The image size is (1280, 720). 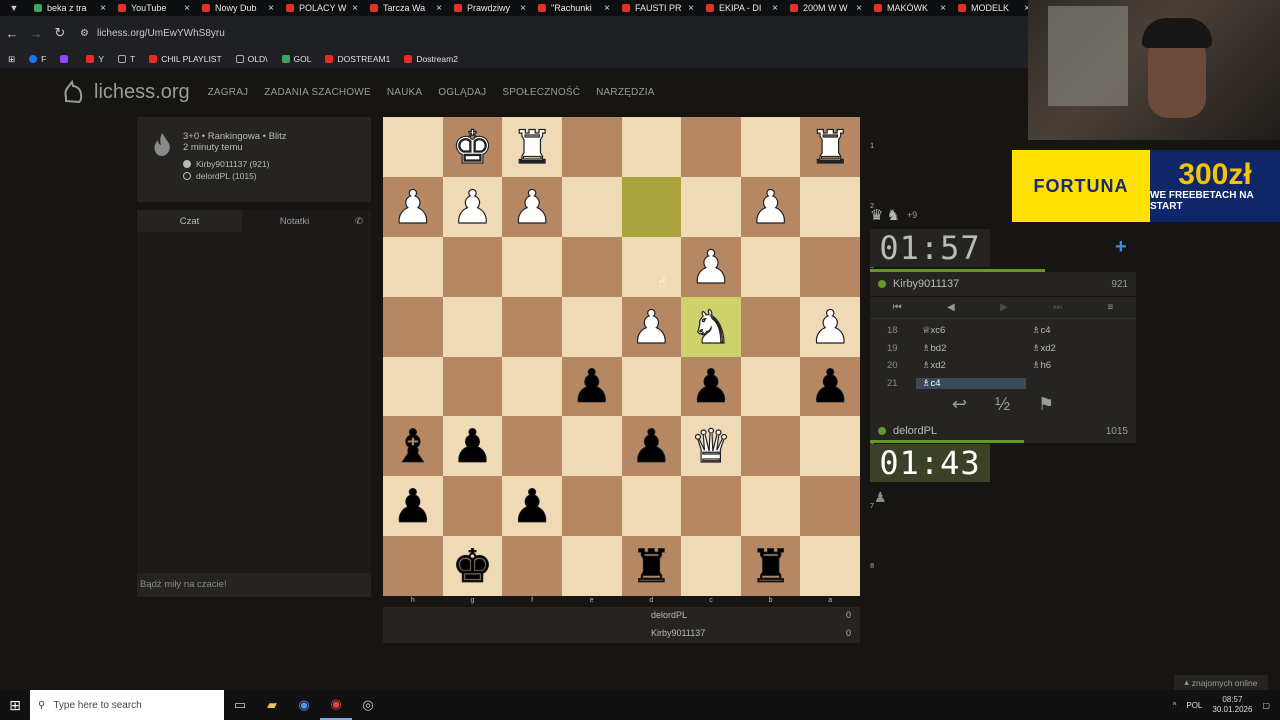 I want to click on task-view-icon: ▭, so click(x=240, y=705).